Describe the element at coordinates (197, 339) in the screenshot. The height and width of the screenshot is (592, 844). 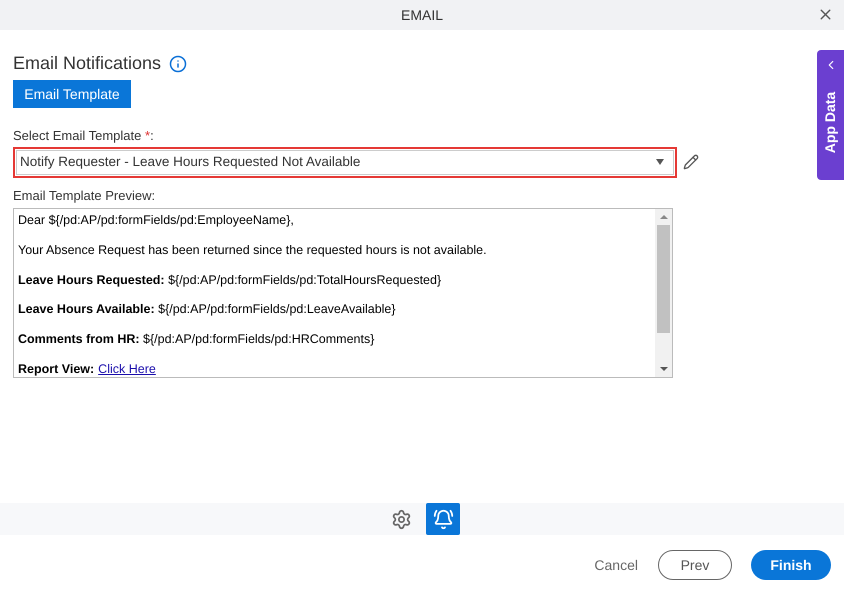
I see `preview-text: Comments from HR: ${/pd:AP/pd:formFields/pd:HRComments}` at that location.